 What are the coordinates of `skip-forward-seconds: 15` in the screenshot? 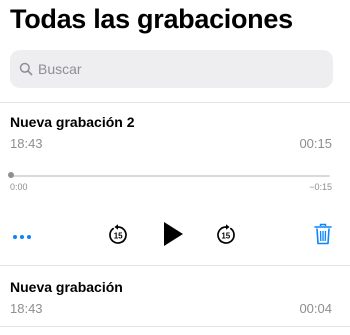 It's located at (225, 235).